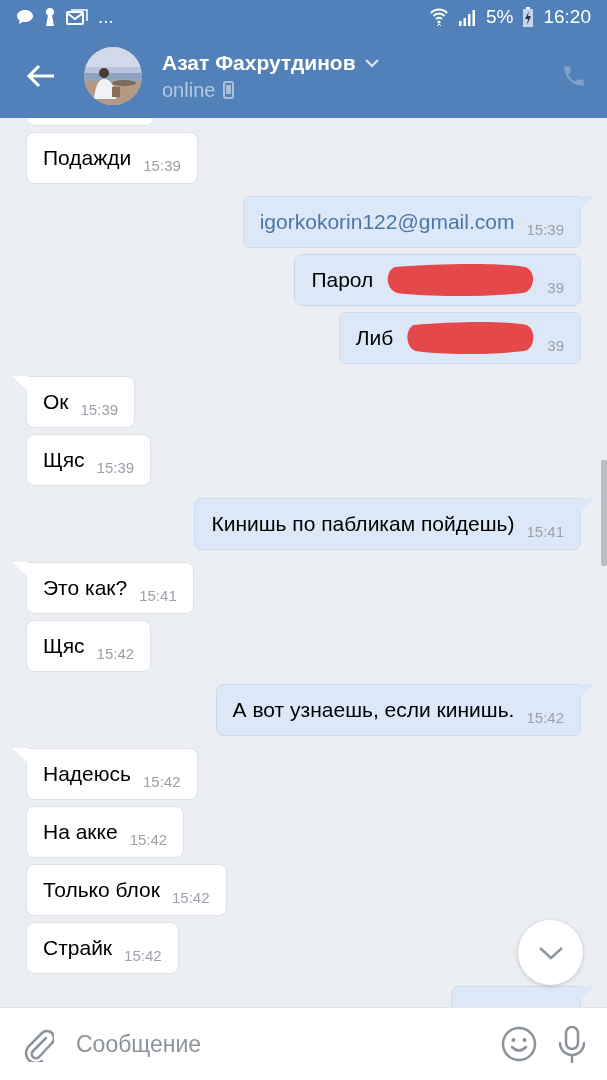 This screenshot has width=607, height=1080. What do you see at coordinates (519, 1044) in the screenshot?
I see `smiley-icon` at bounding box center [519, 1044].